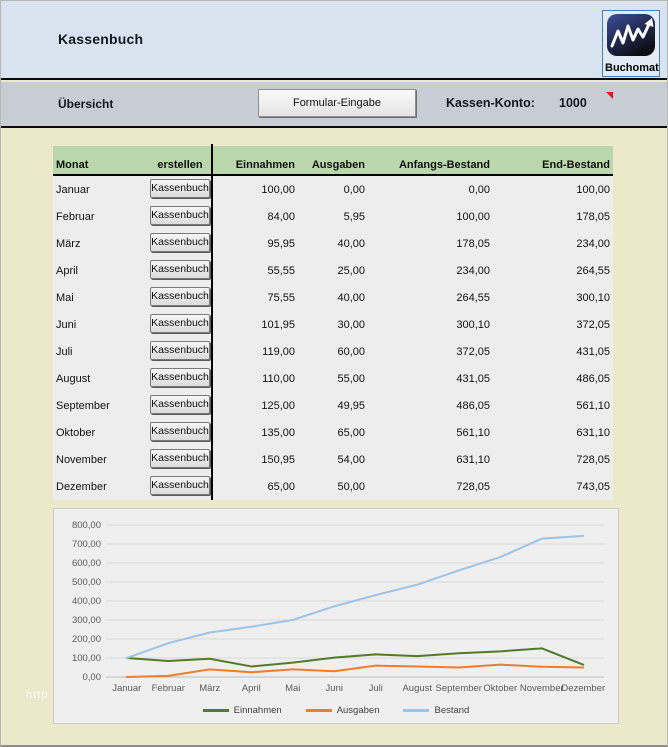 This screenshot has width=668, height=747. Describe the element at coordinates (86, 639) in the screenshot. I see `y-tick-label: 200,00` at that location.